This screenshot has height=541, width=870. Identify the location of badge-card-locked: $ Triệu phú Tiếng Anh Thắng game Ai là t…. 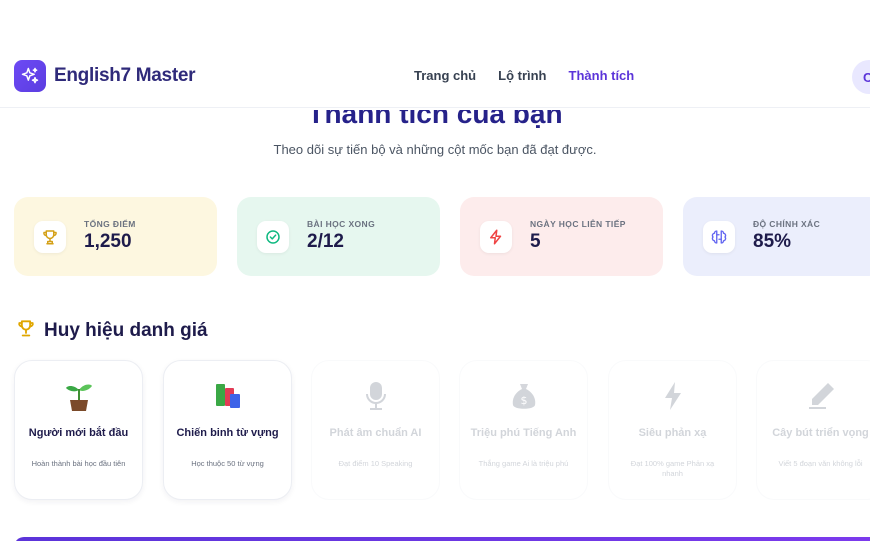
(523, 430).